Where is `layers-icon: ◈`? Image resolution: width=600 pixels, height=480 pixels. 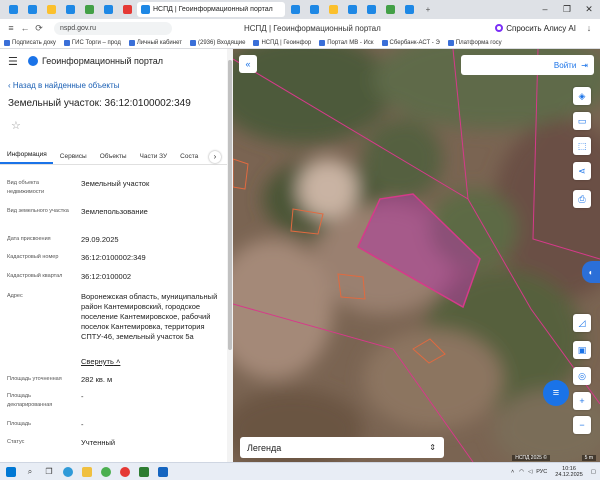
layers-icon: ◈ is located at coordinates (582, 96).